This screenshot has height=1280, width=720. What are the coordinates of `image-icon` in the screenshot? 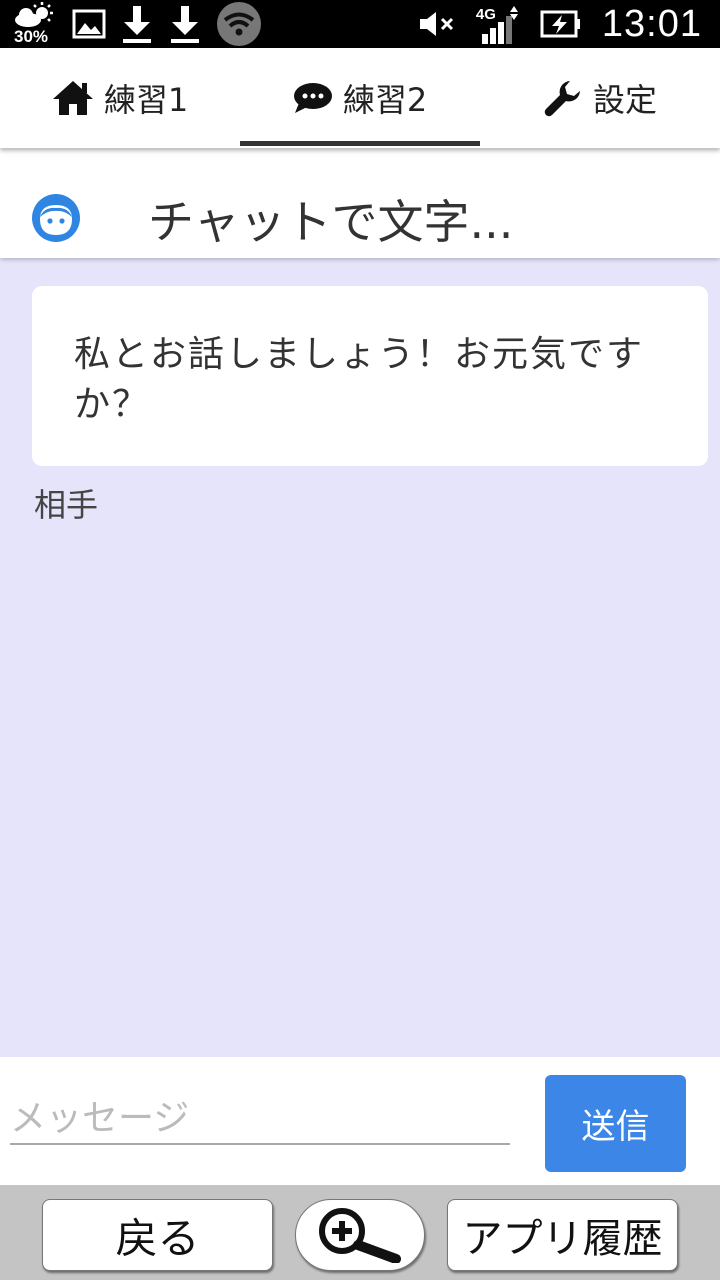 It's located at (89, 24).